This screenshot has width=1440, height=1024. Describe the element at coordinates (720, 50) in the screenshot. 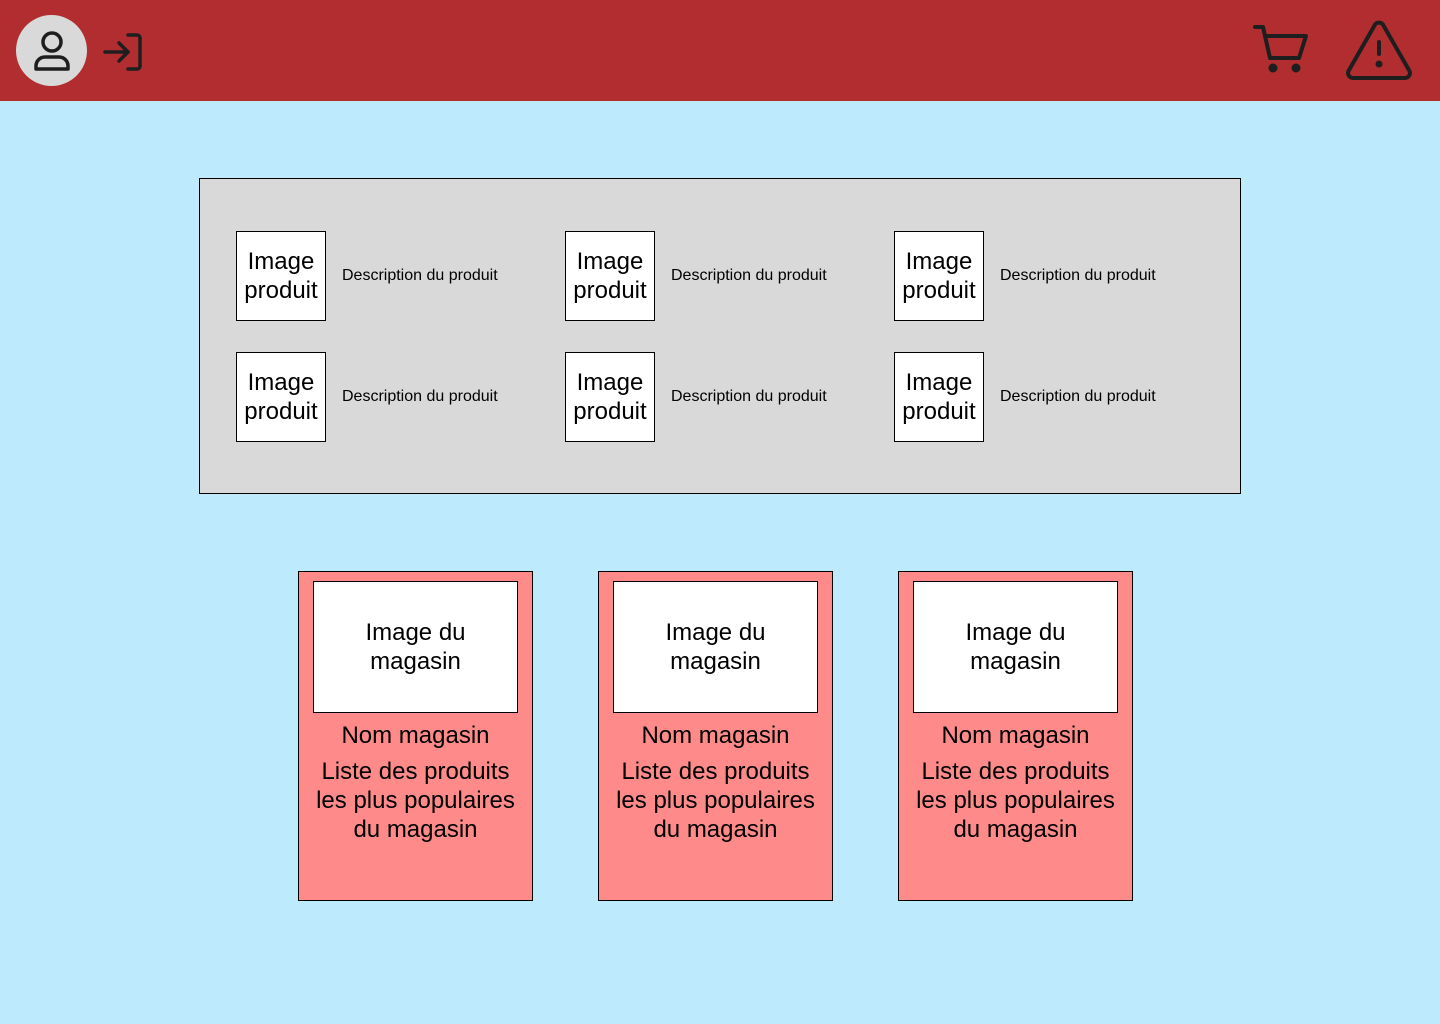

I see `top-bar` at that location.